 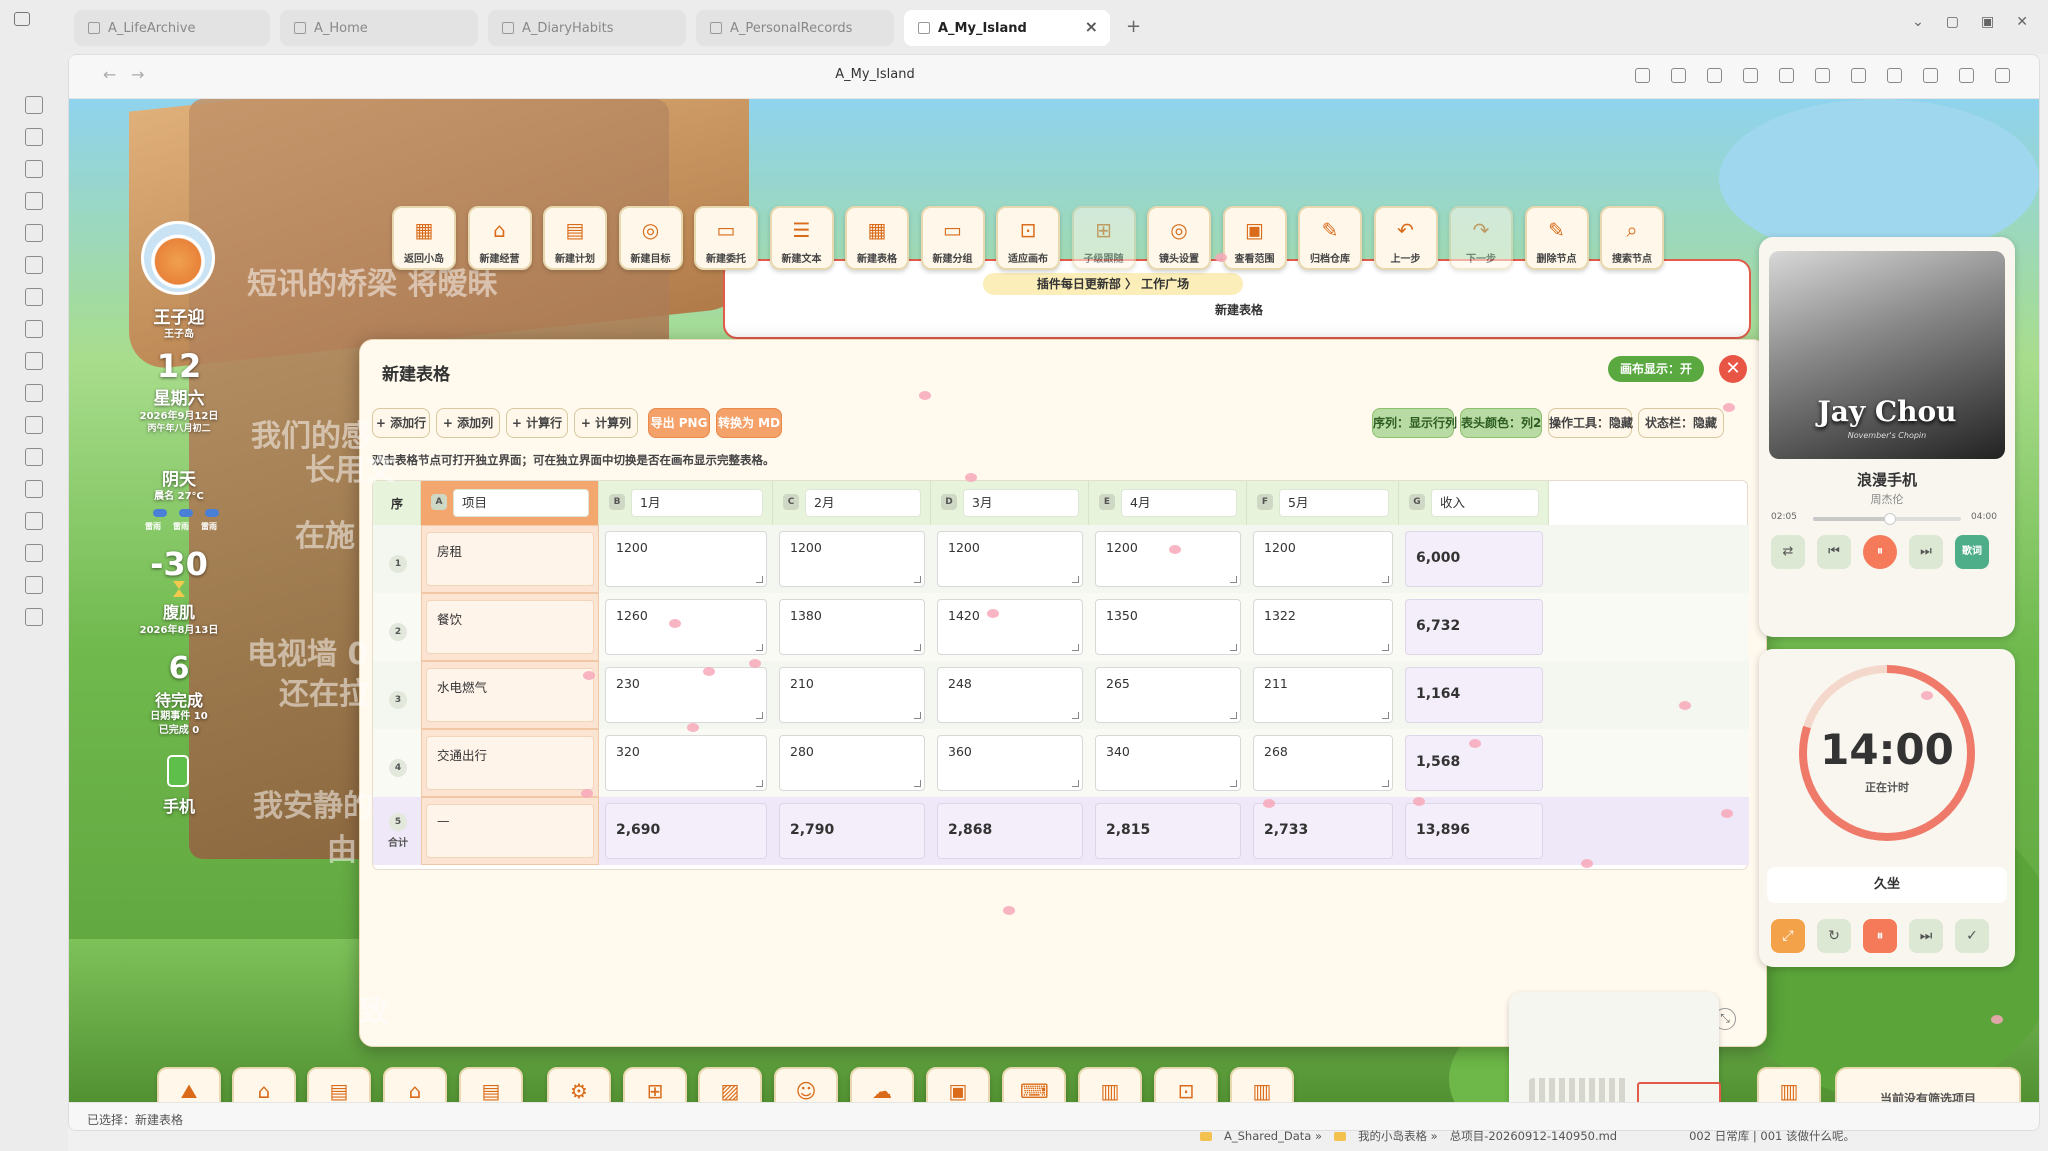 I want to click on skip-icon: ⏭, so click(x=1926, y=936).